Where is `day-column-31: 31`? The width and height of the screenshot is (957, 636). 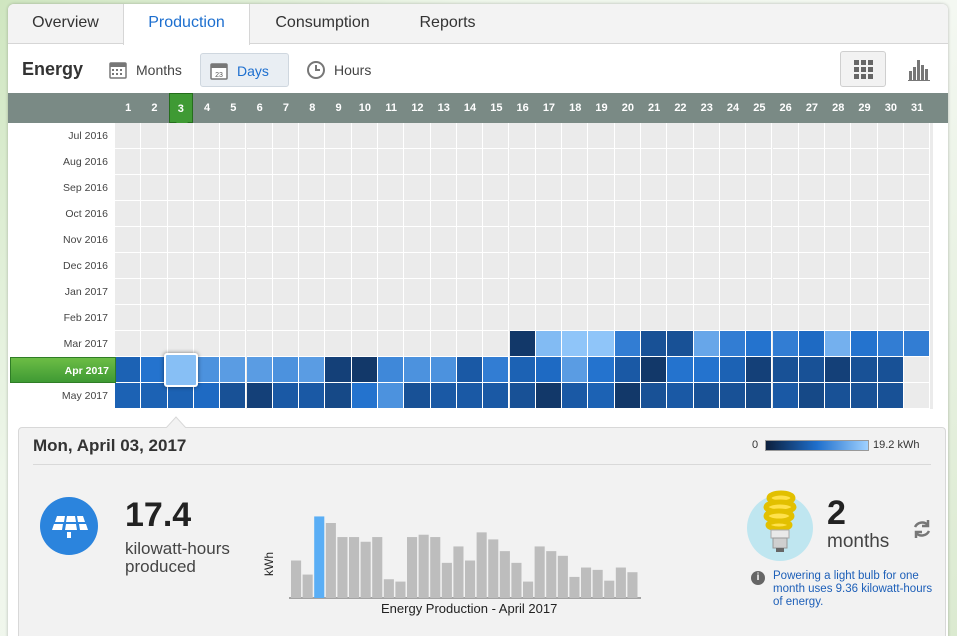 day-column-31: 31 is located at coordinates (917, 108).